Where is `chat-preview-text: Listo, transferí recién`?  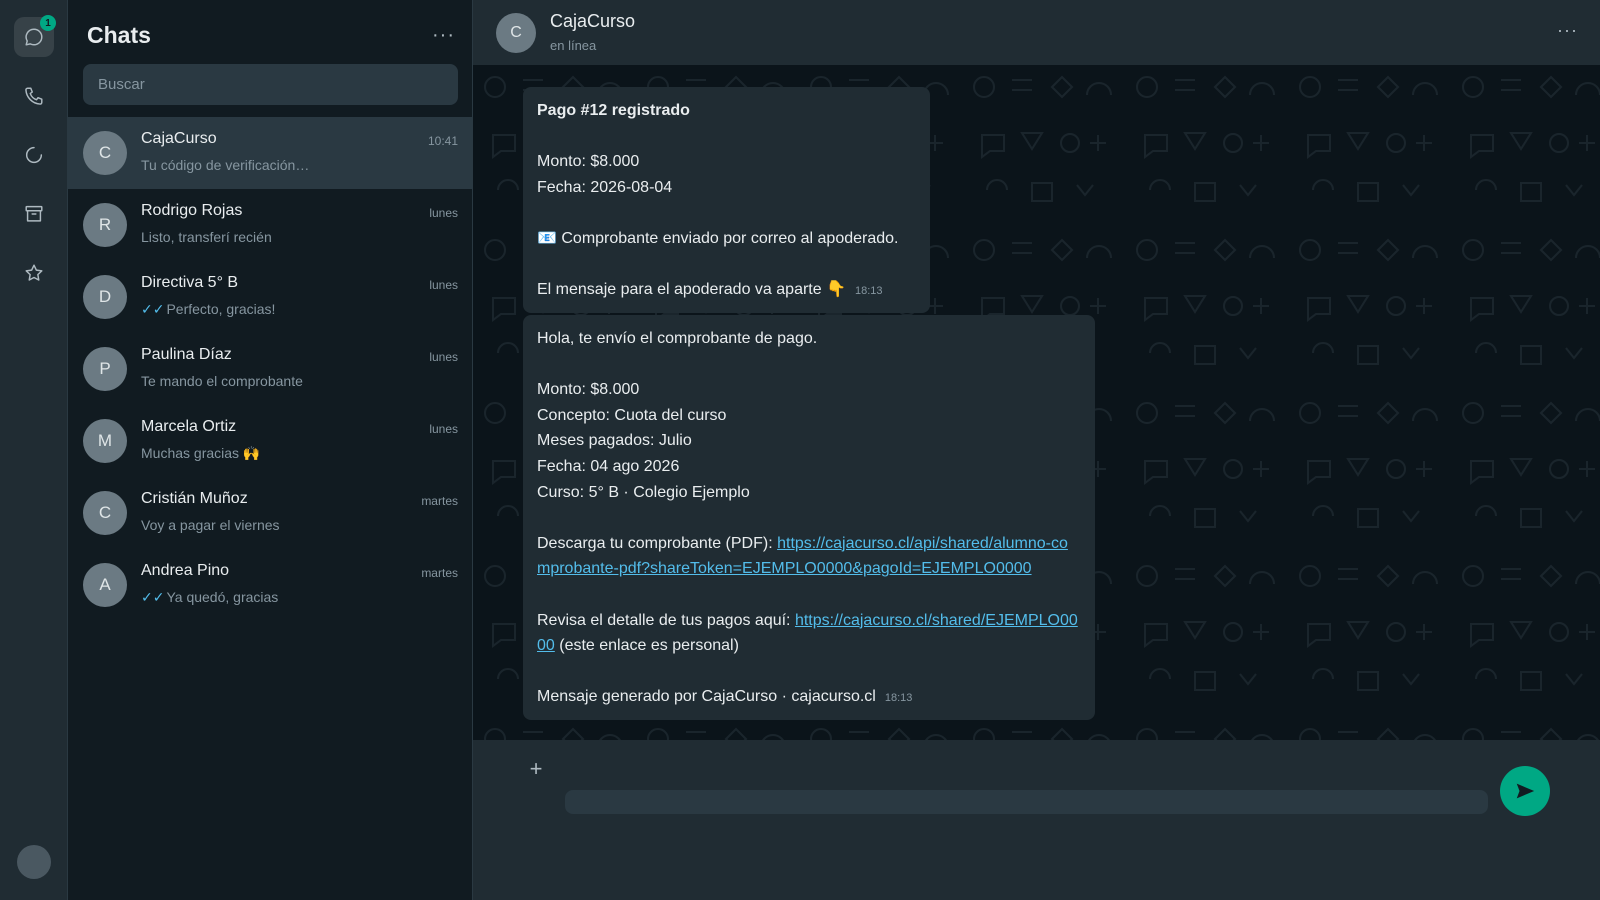
chat-preview-text: Listo, transferí recién is located at coordinates (206, 237).